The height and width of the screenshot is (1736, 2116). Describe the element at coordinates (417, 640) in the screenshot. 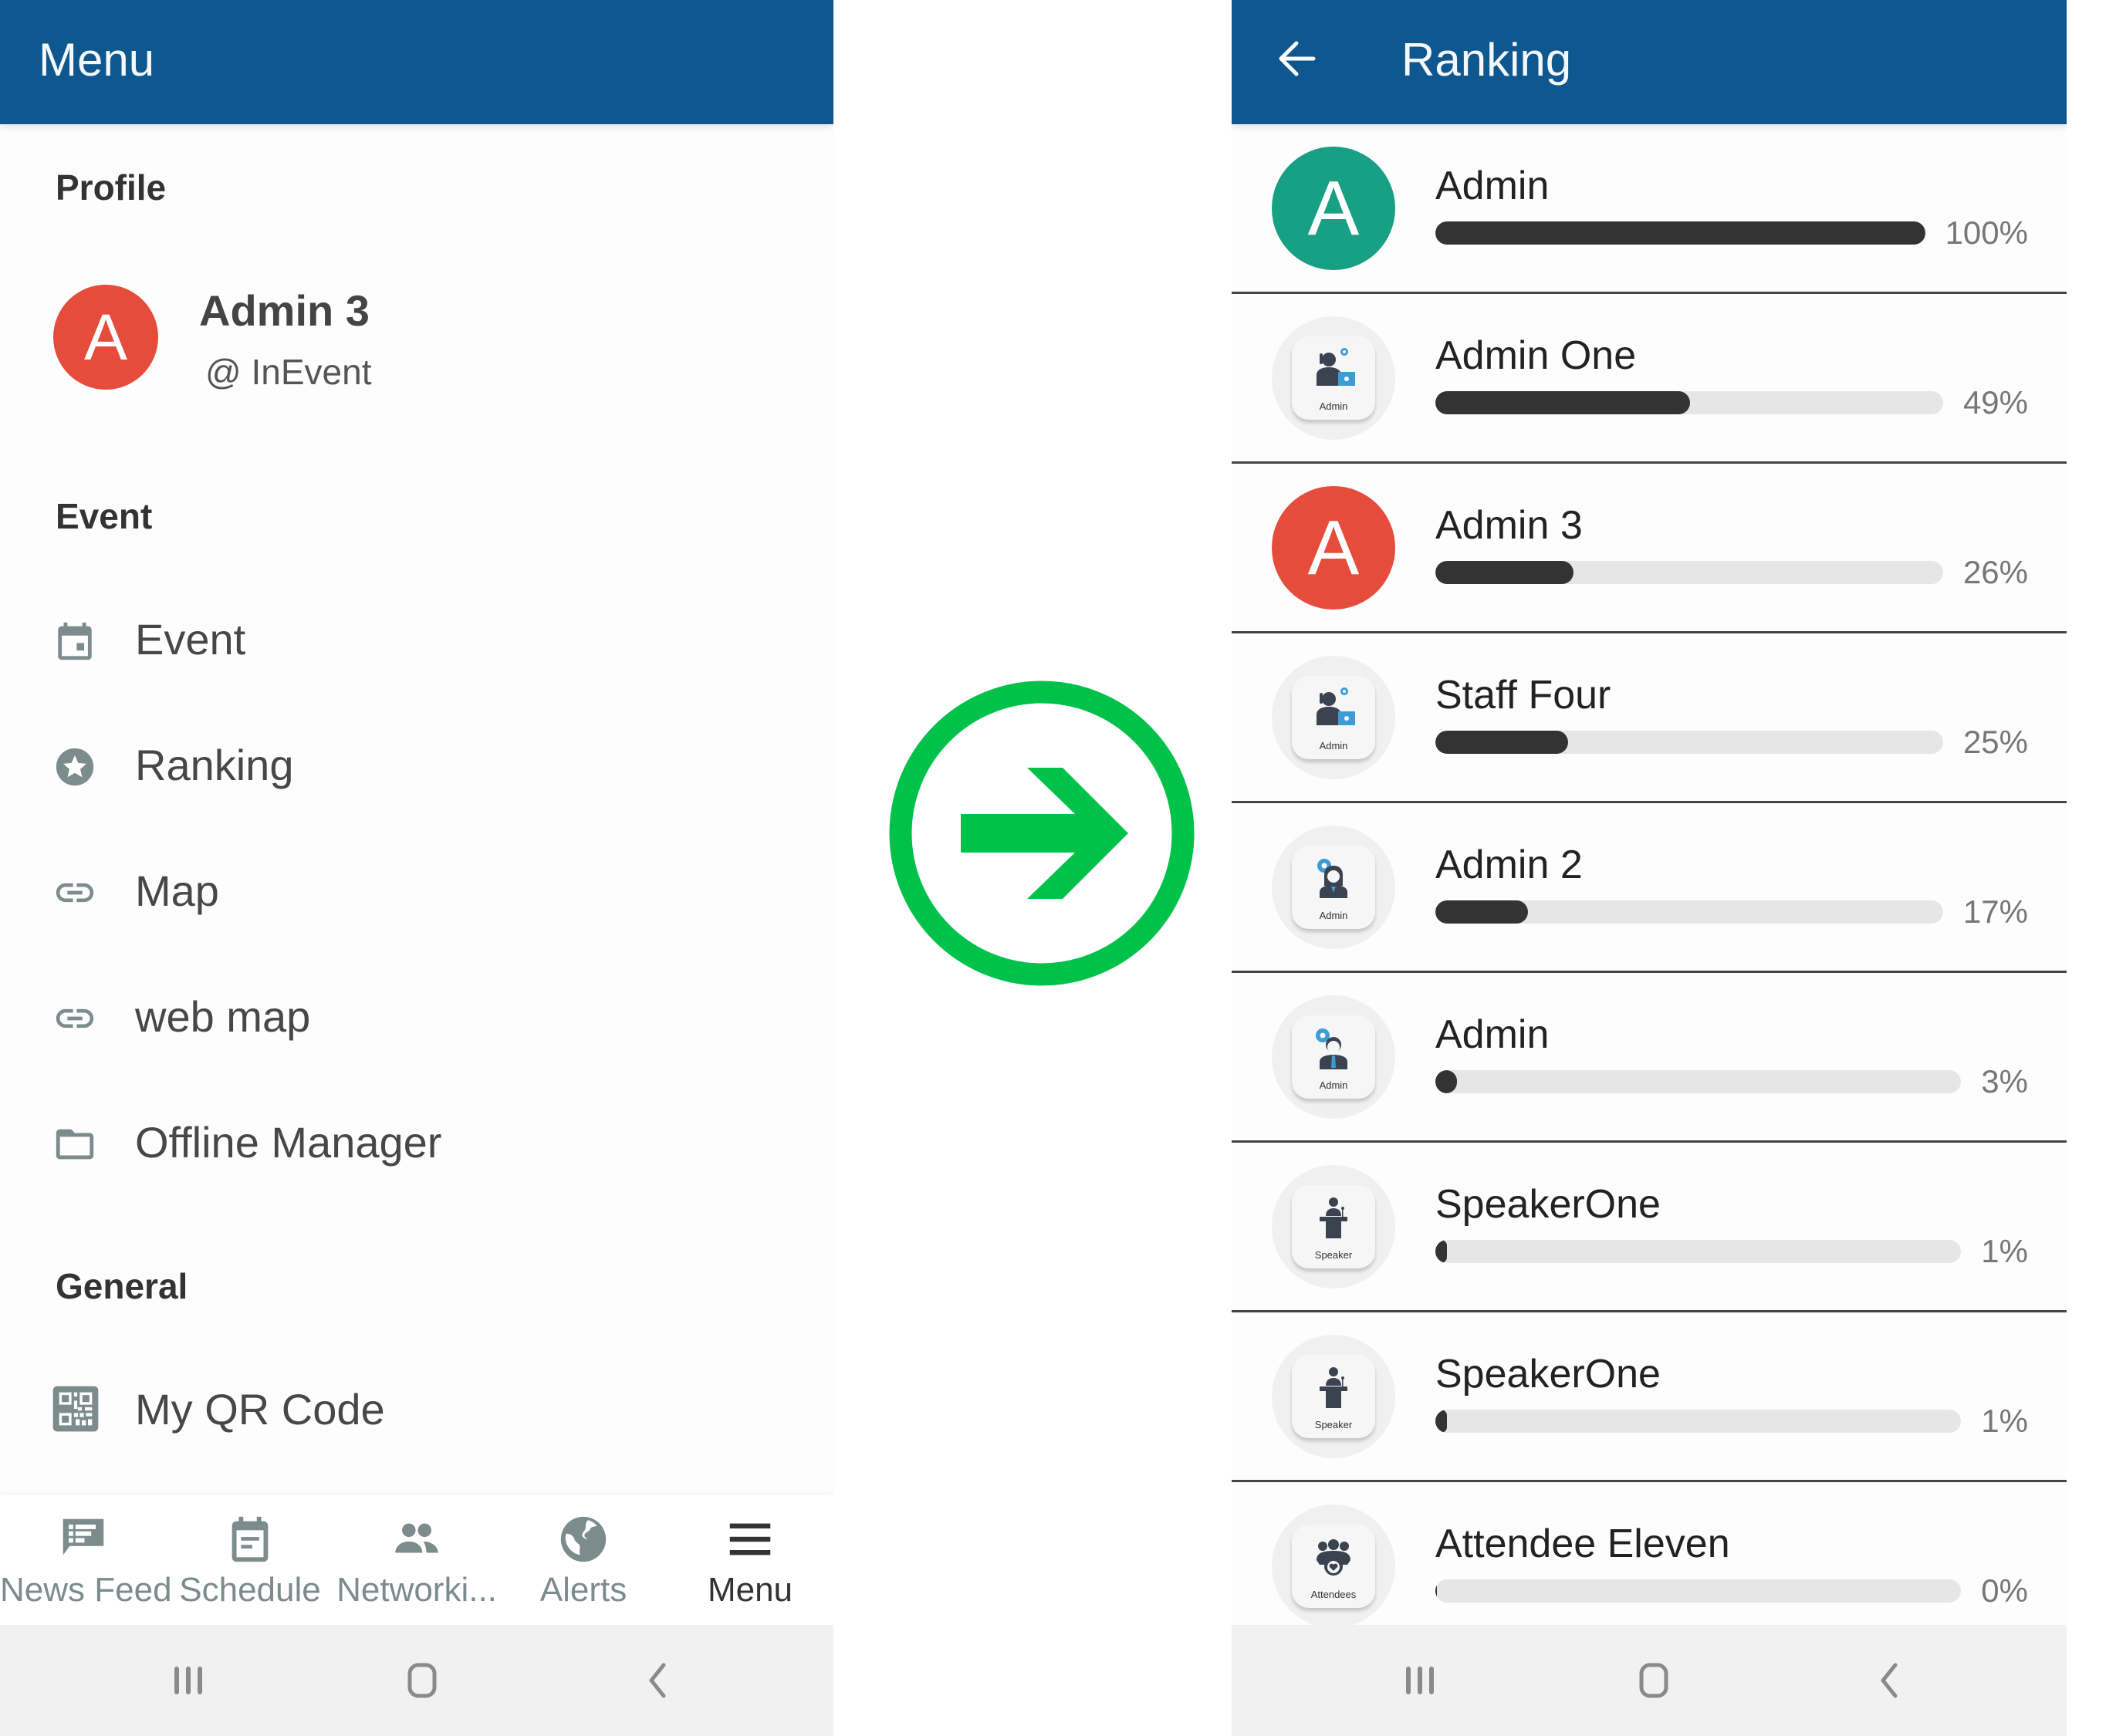

I see `menu-item-event: Event` at that location.